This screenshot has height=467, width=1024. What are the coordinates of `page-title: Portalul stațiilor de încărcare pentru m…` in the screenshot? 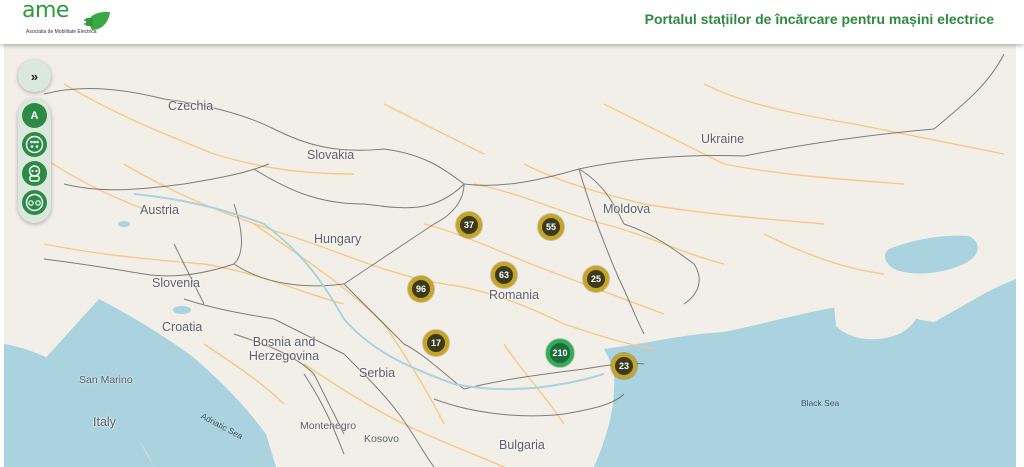 It's located at (819, 19).